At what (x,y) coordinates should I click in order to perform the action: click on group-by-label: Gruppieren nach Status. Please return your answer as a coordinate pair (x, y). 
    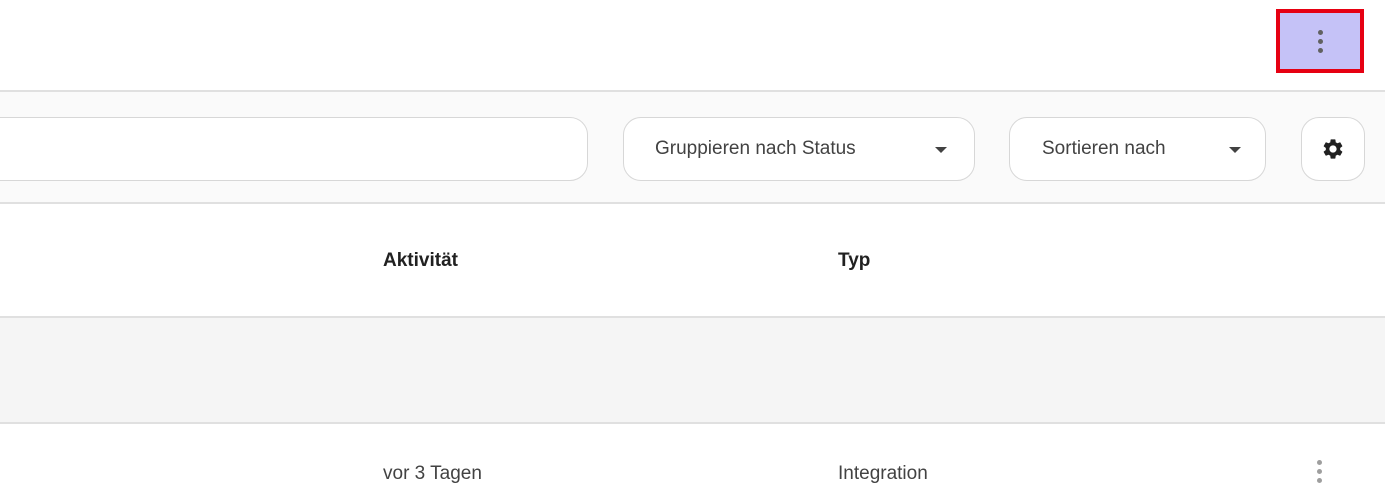
    Looking at the image, I should click on (755, 148).